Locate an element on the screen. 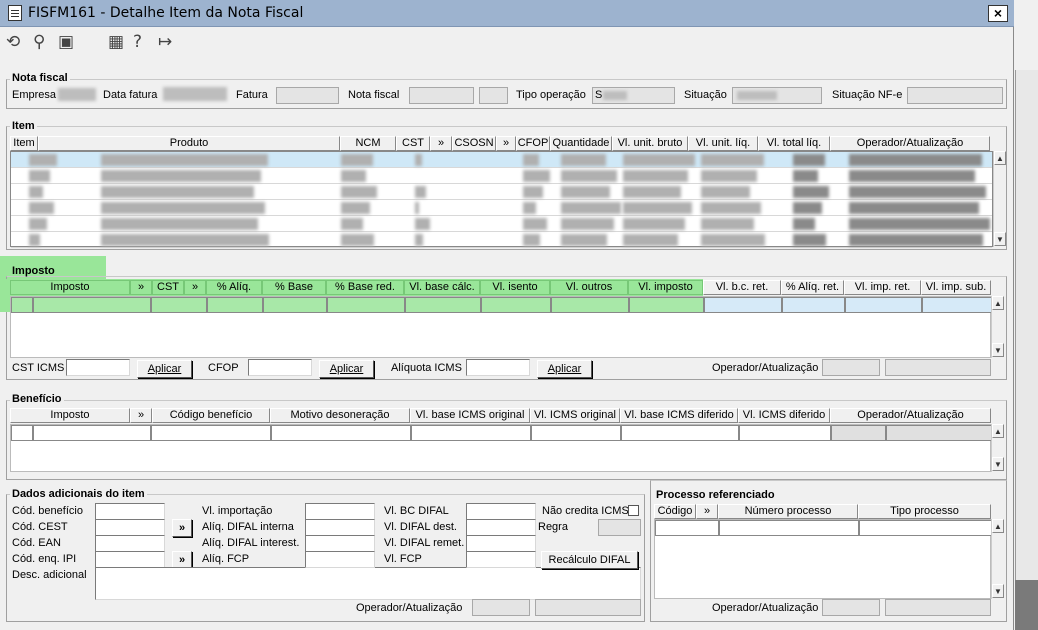 This screenshot has height=630, width=1038. item-col-3: CST is located at coordinates (413, 143).